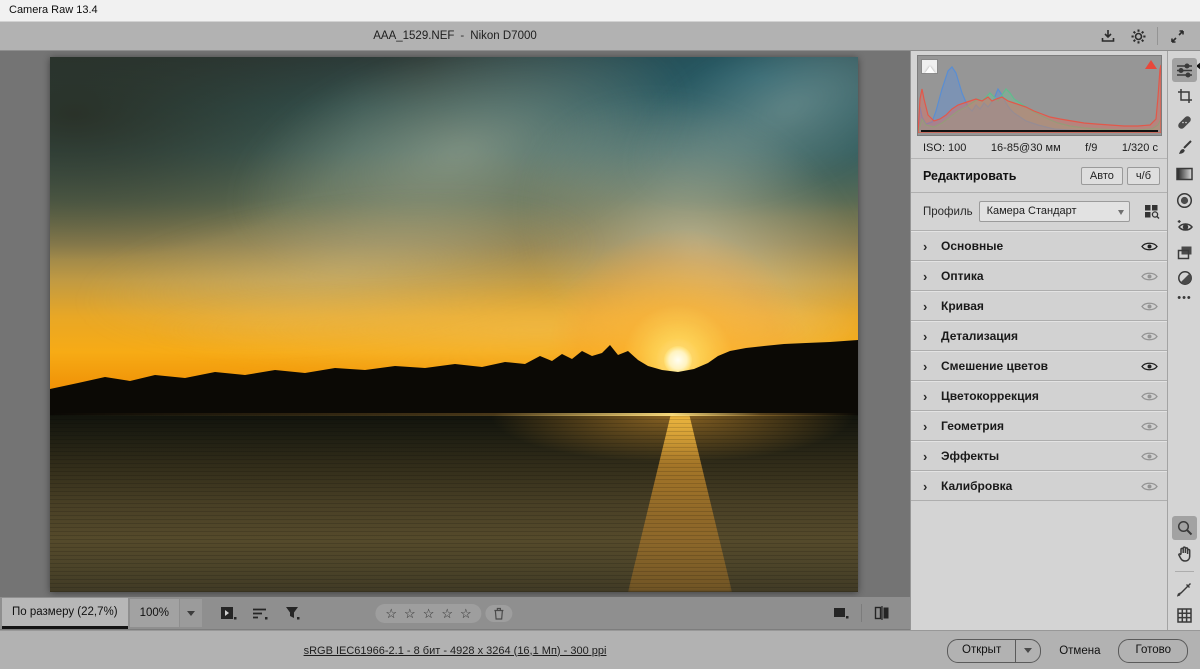 This screenshot has height=669, width=1200. Describe the element at coordinates (1184, 200) in the screenshot. I see `radial-filter-tool` at that location.